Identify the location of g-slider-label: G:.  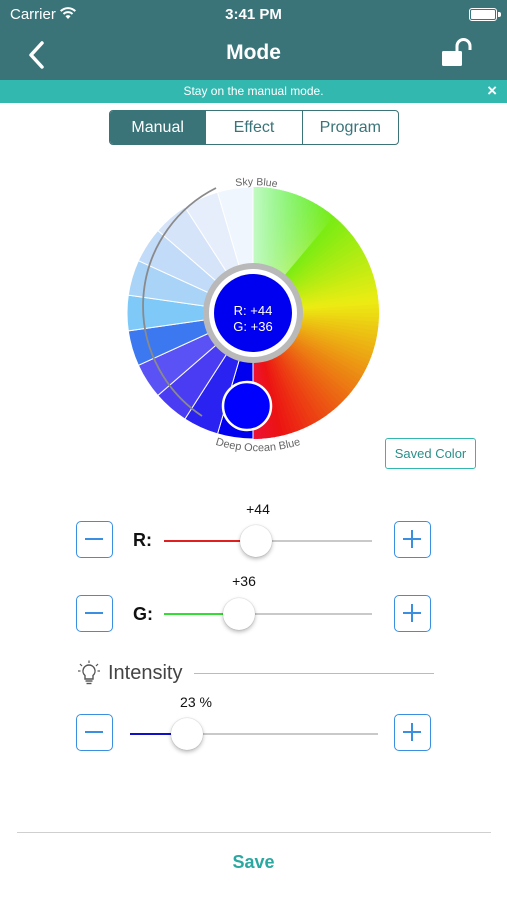
(143, 614).